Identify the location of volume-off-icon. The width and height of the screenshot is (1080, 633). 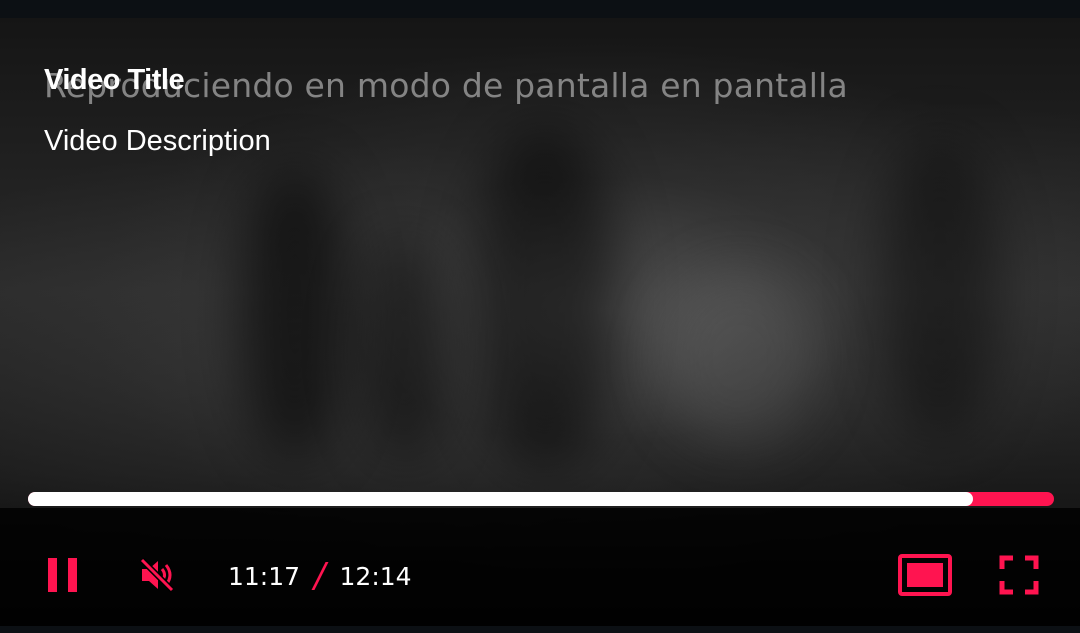
(157, 575).